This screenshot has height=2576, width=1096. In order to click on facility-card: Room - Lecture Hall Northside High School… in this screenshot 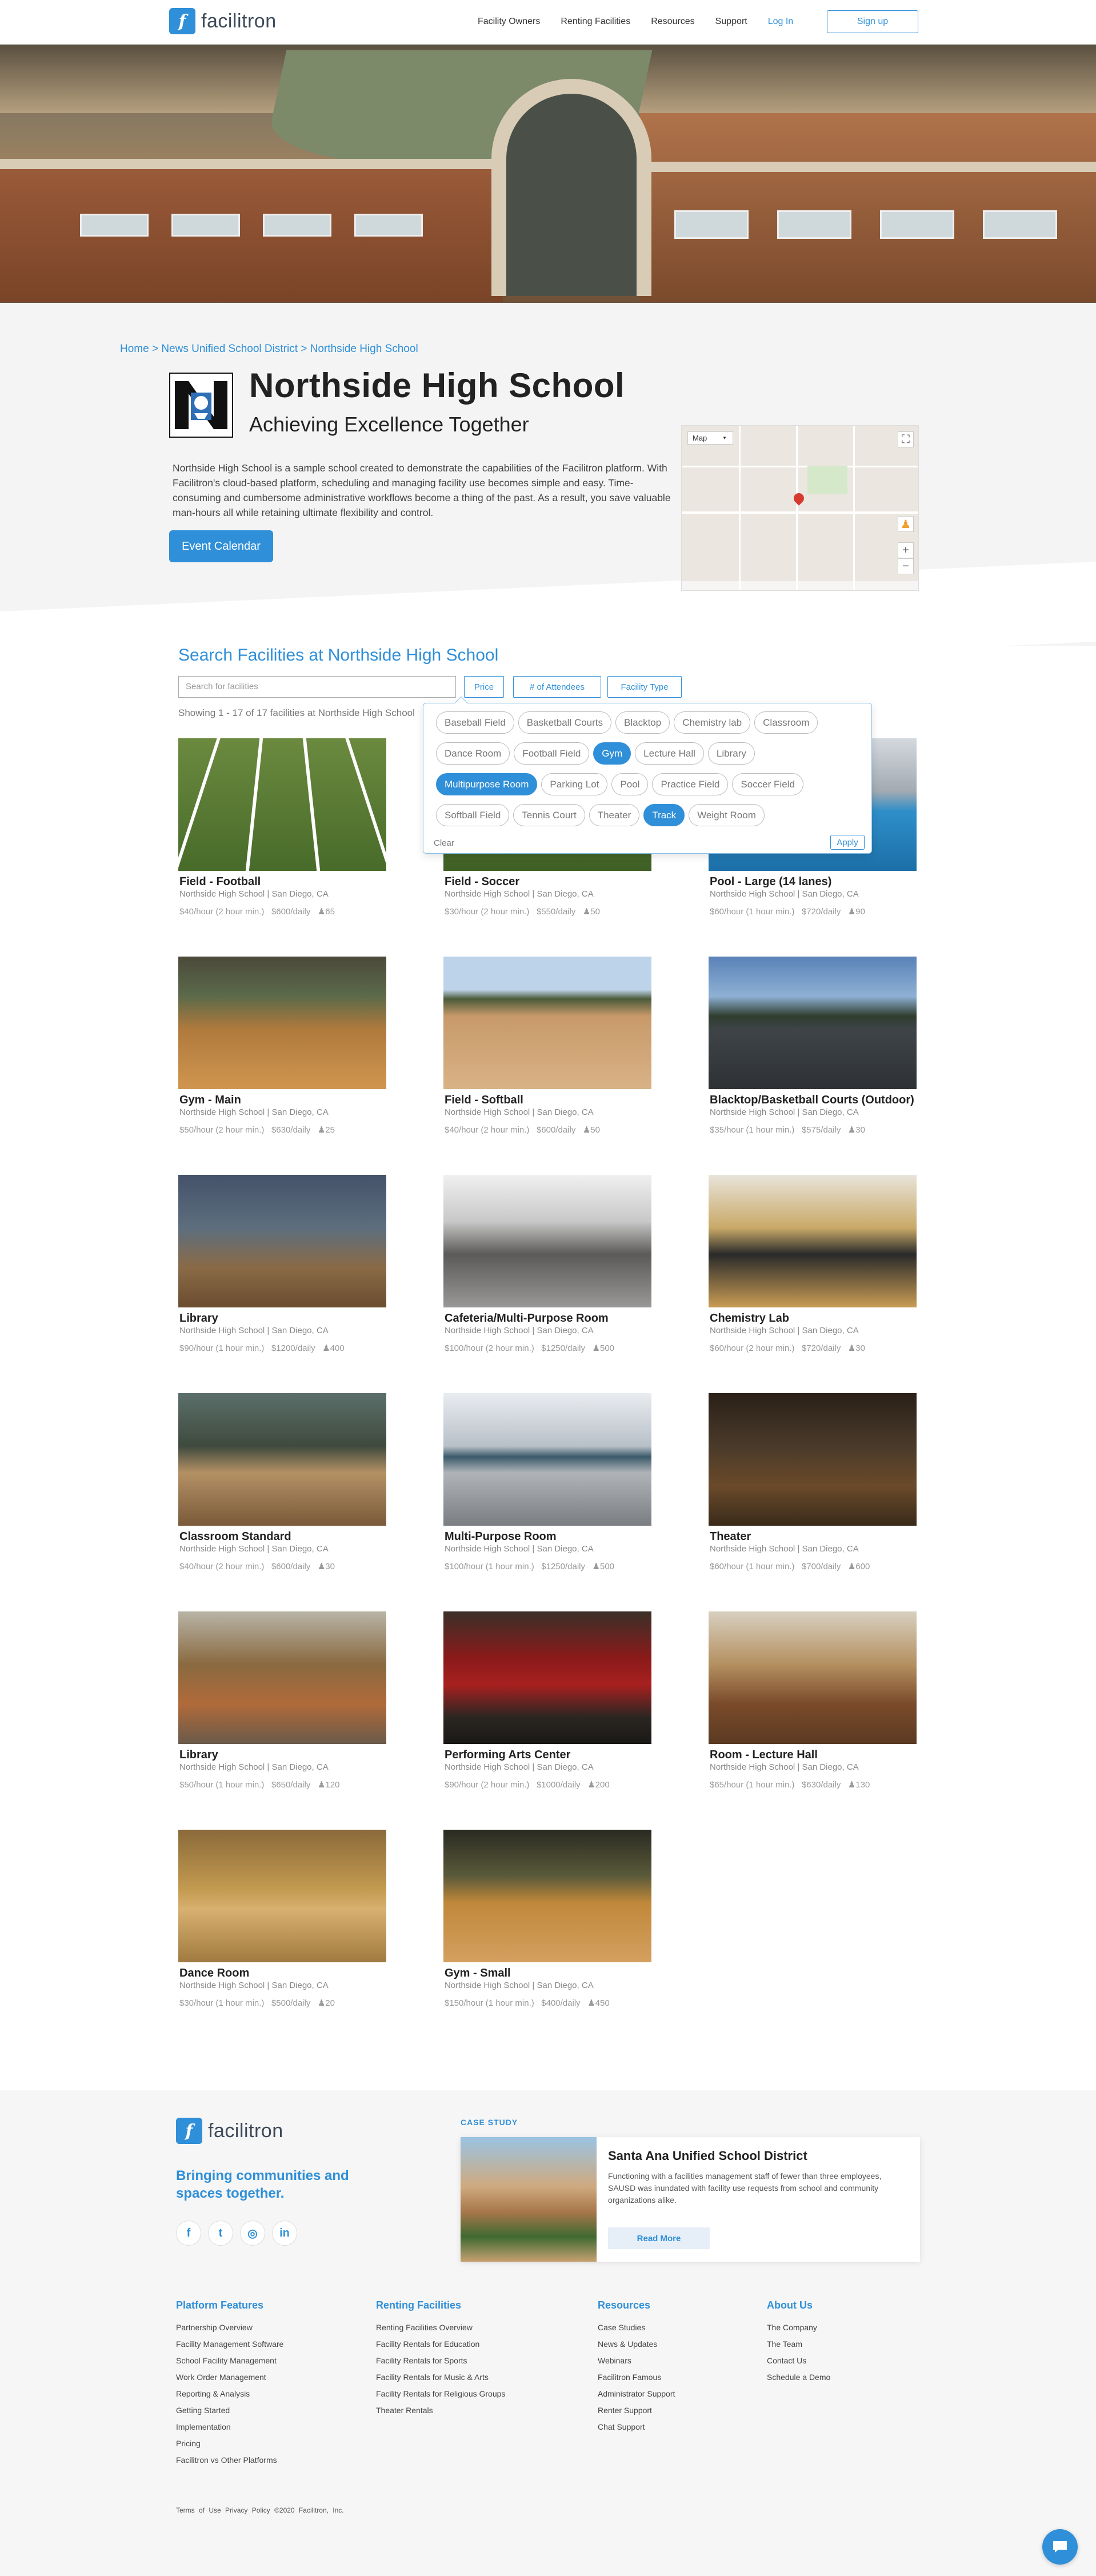, I will do `click(813, 1708)`.